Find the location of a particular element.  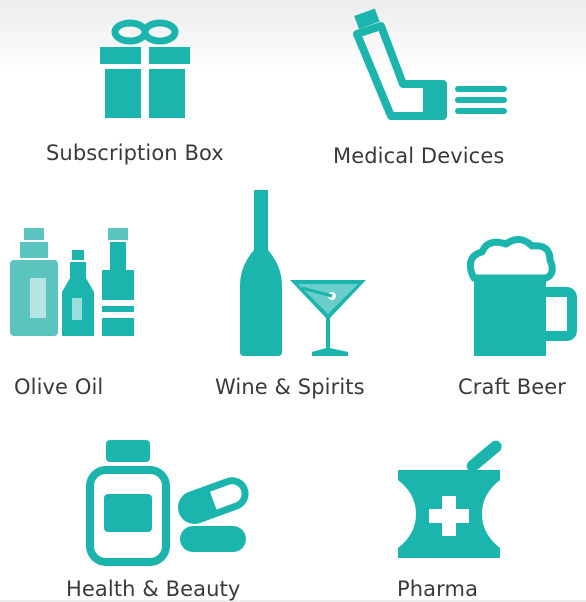

mortar-pestle-icon is located at coordinates (456, 500).